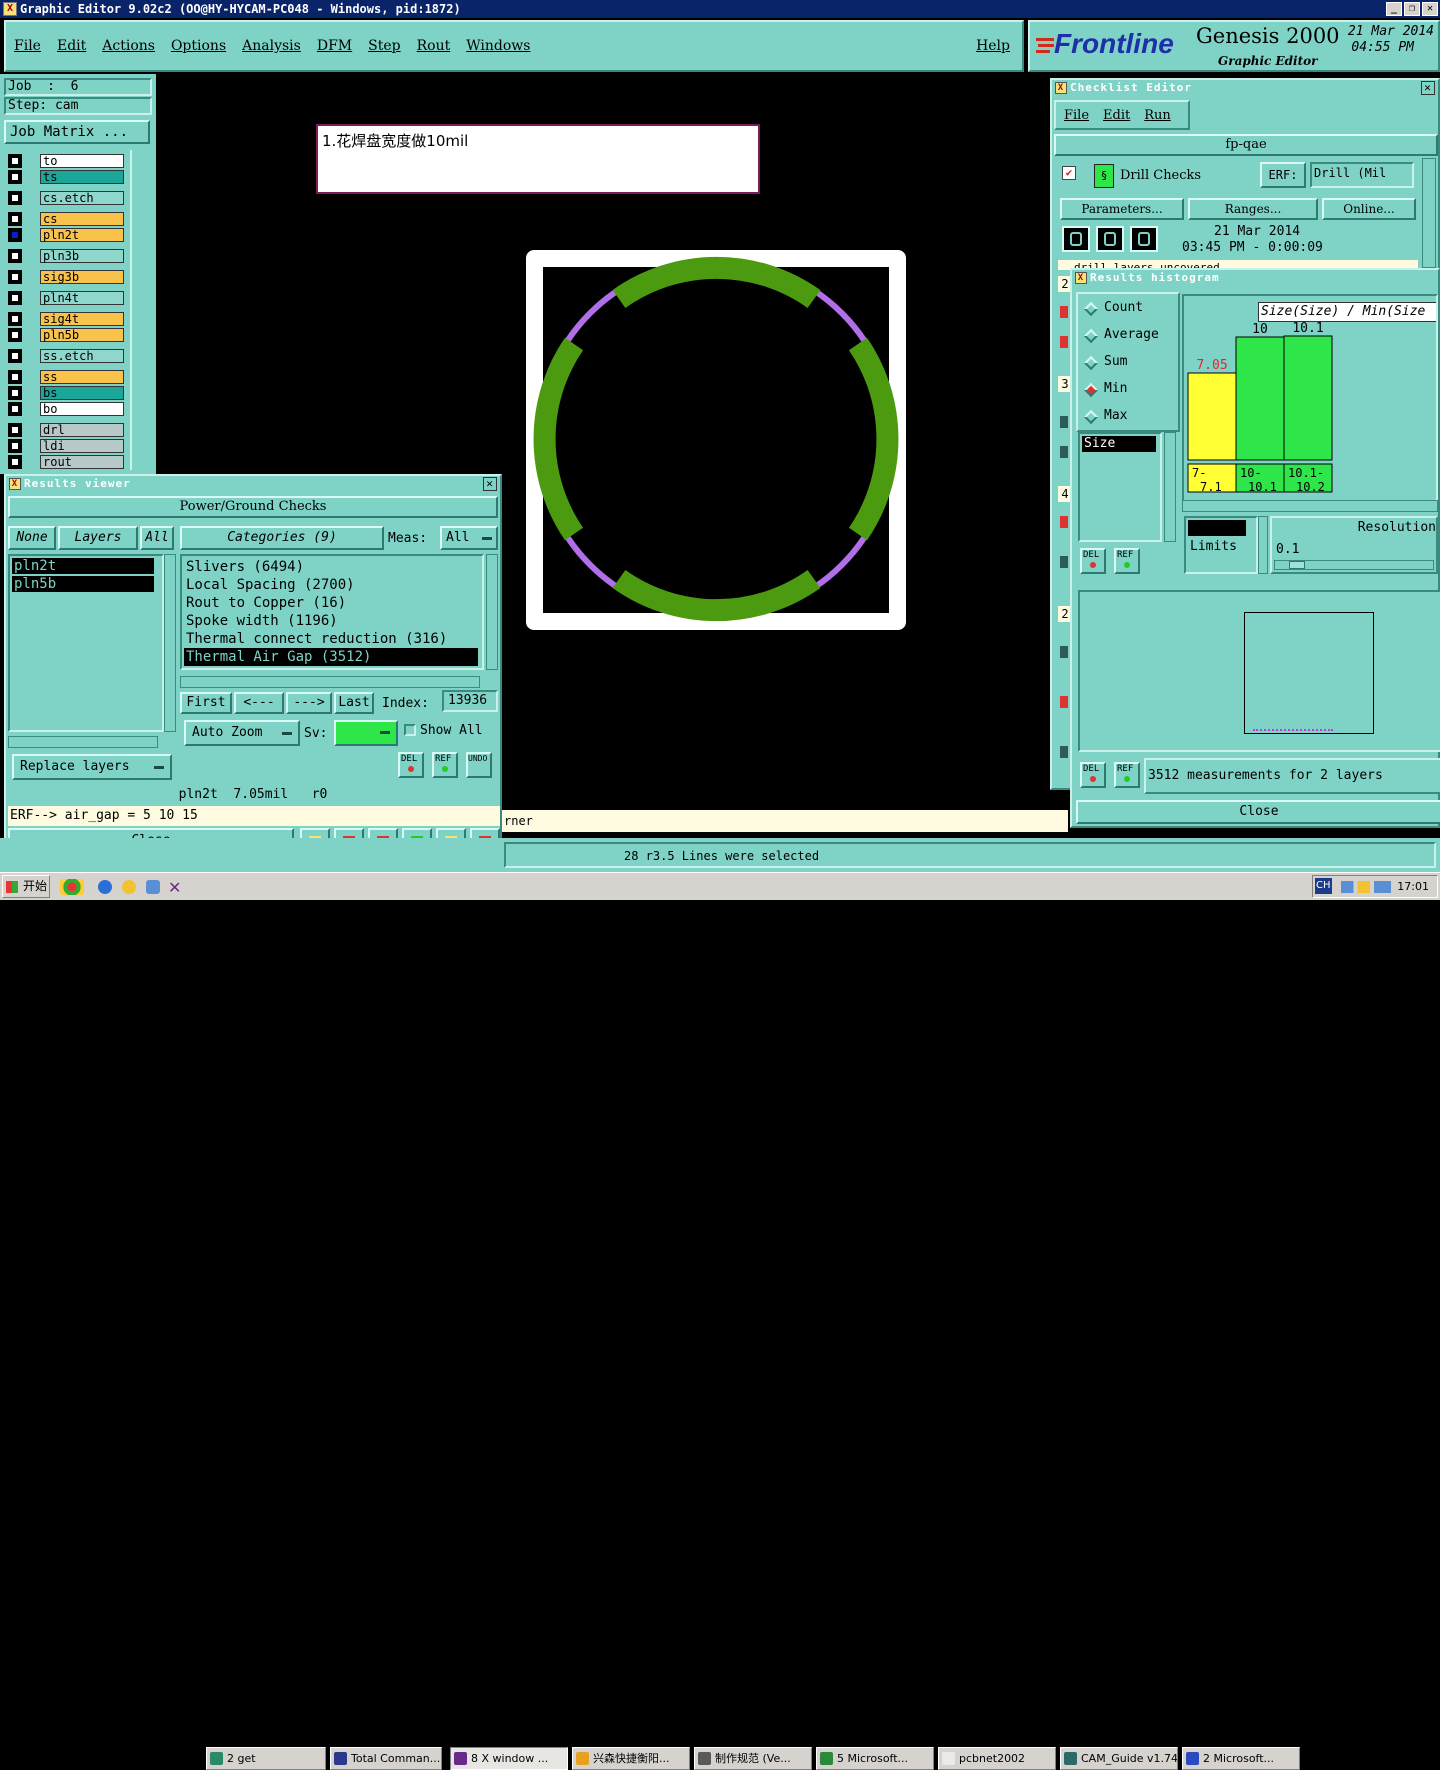 The width and height of the screenshot is (1440, 1770). Describe the element at coordinates (333, 639) in the screenshot. I see `category-item: Thermal connect reduction (316)` at that location.